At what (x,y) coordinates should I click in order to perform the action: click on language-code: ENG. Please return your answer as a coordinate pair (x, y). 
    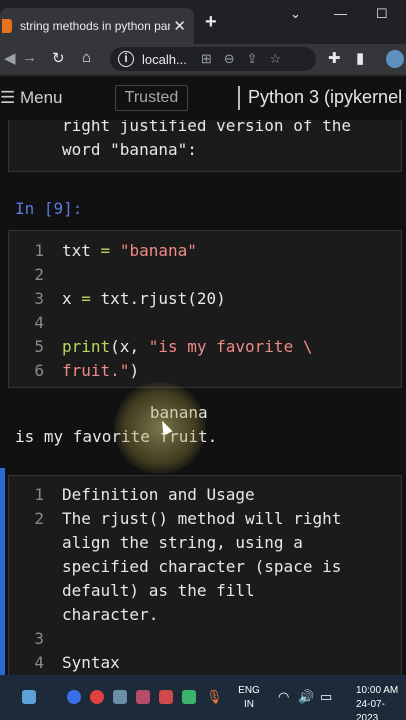
    Looking at the image, I should click on (249, 690).